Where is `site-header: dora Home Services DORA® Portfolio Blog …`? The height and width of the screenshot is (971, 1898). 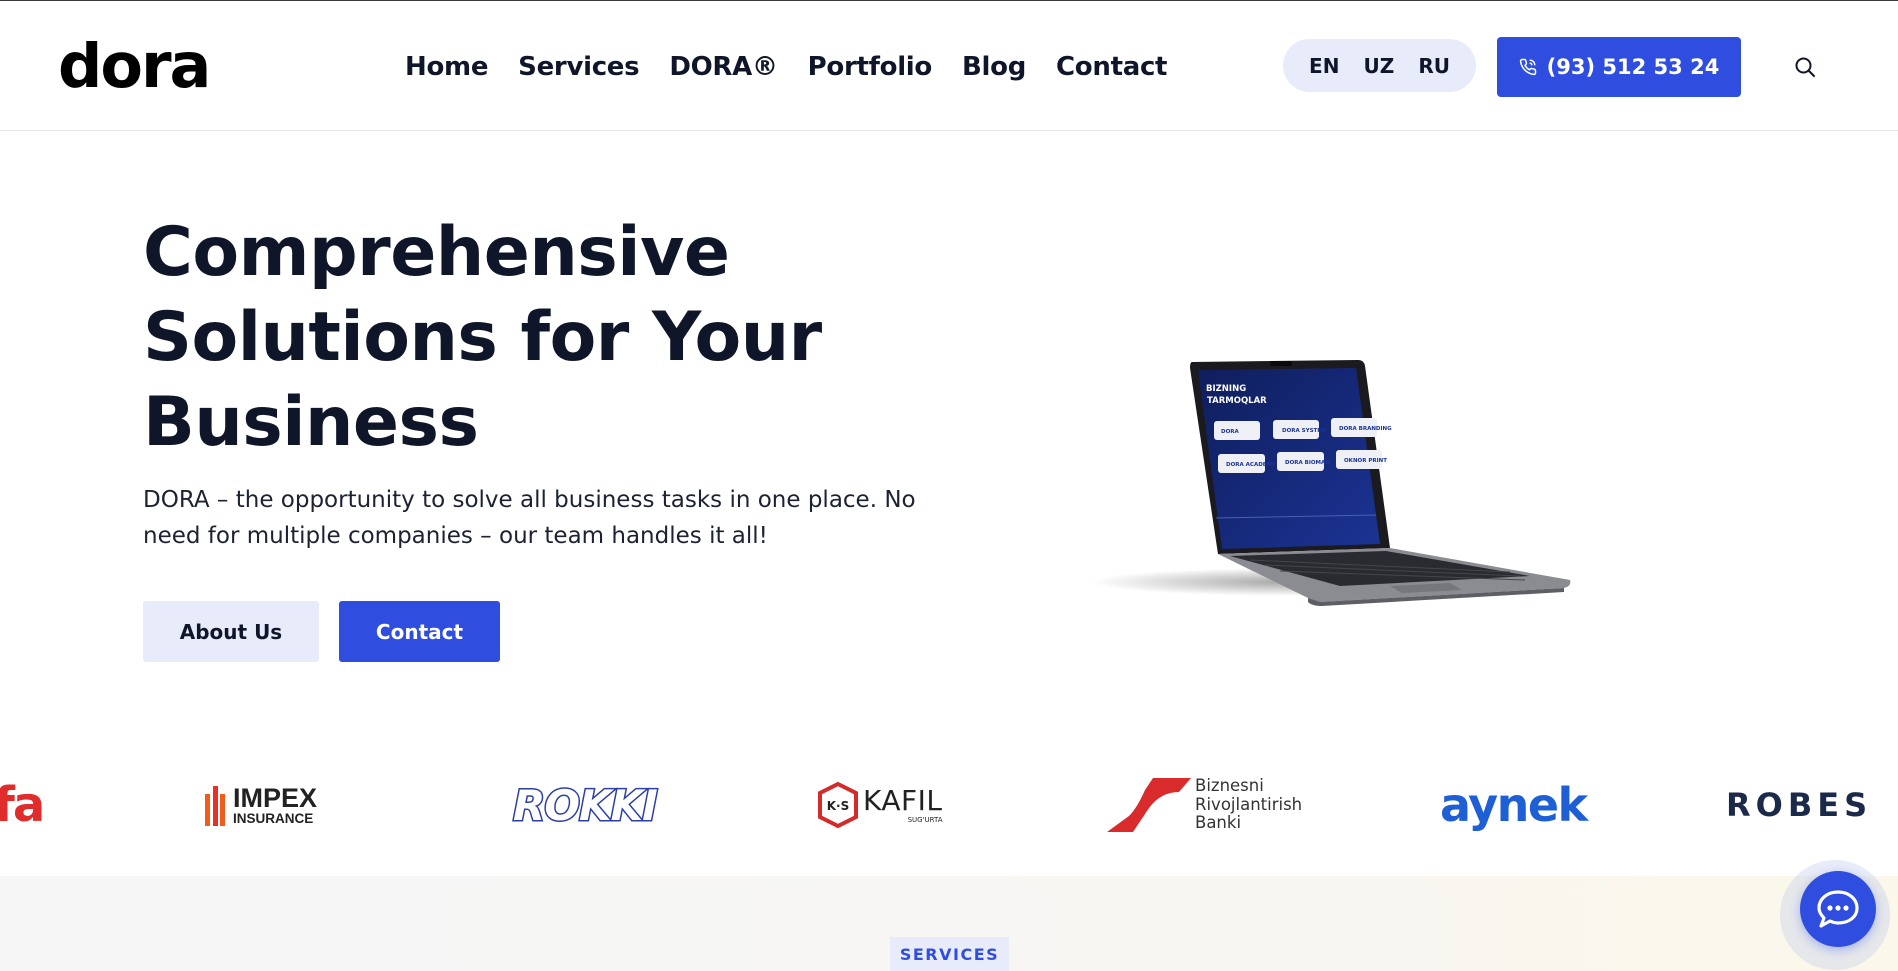
site-header: dora Home Services DORA® Portfolio Blog … is located at coordinates (949, 66).